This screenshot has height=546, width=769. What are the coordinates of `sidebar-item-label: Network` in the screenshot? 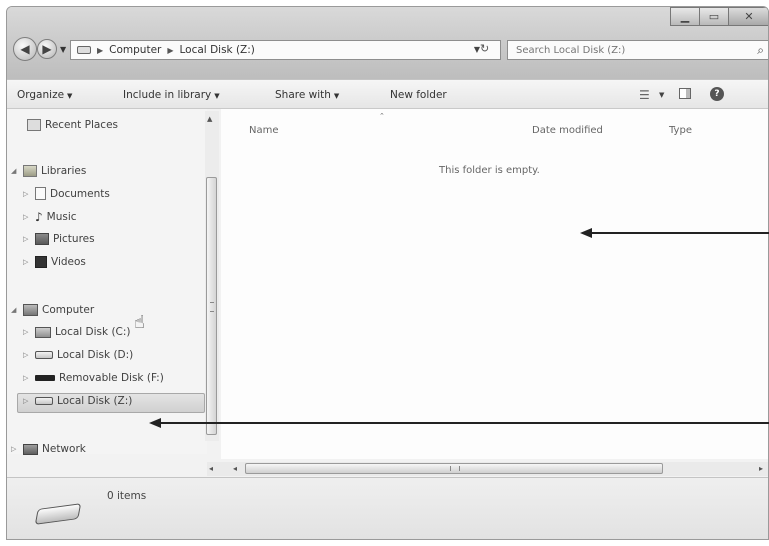 It's located at (64, 449).